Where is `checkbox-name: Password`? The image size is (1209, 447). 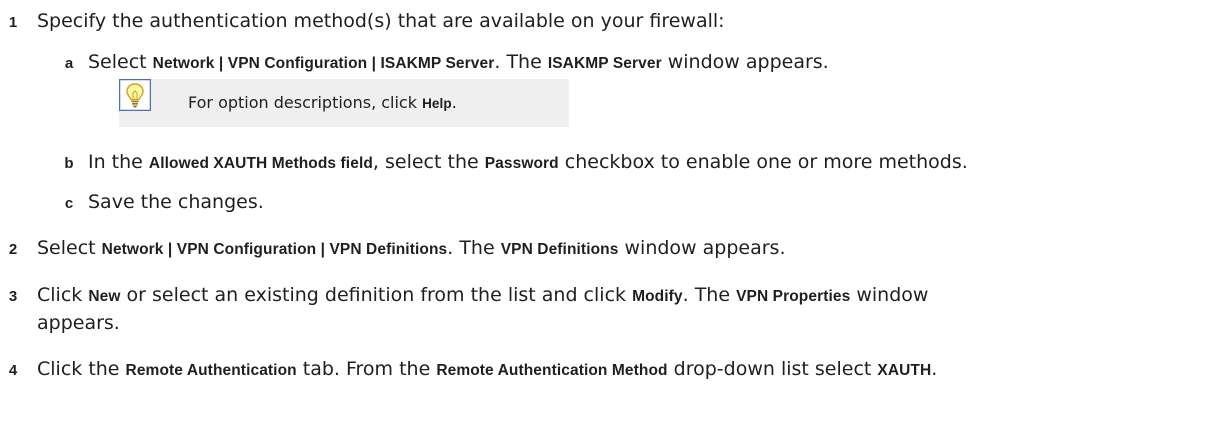 checkbox-name: Password is located at coordinates (521, 163).